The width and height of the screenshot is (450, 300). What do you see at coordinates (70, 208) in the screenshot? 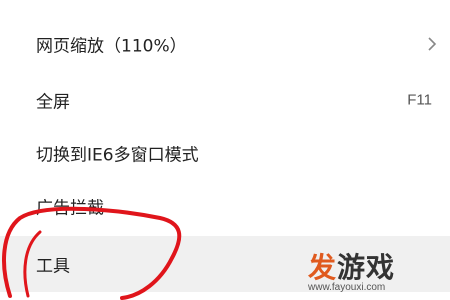
I see `menu-item-label: 广告拦截` at bounding box center [70, 208].